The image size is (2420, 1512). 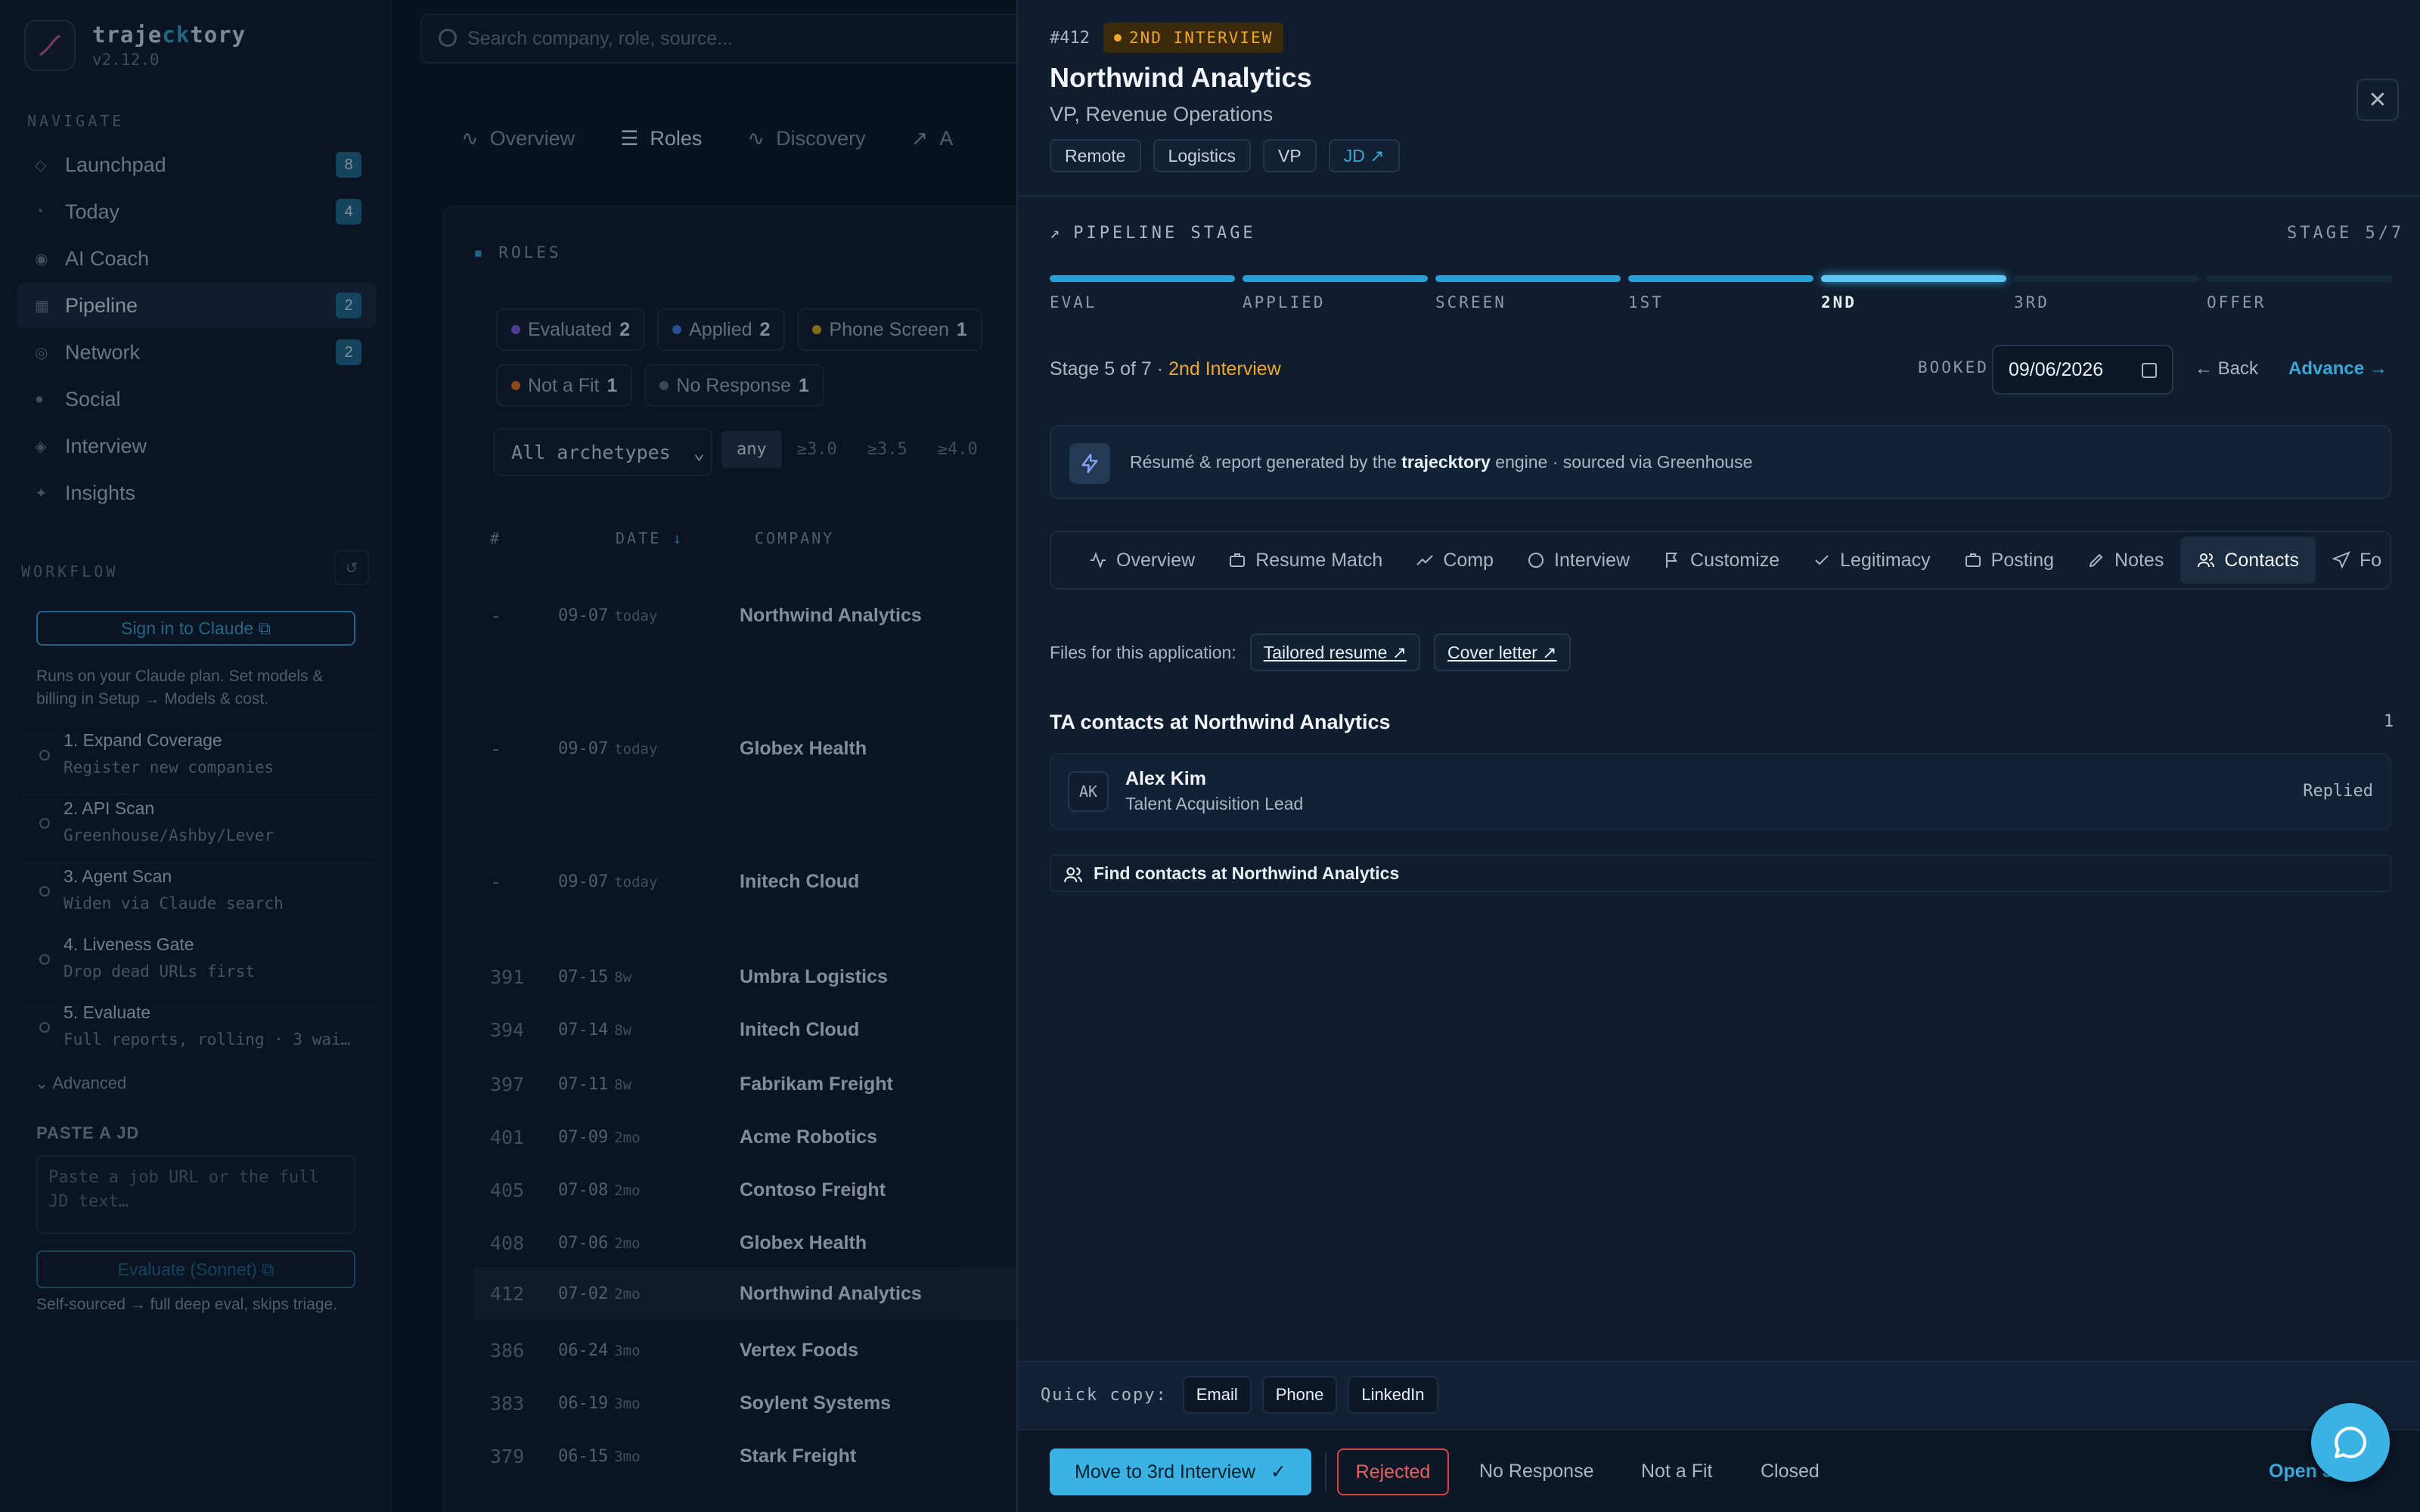 What do you see at coordinates (1839, 302) in the screenshot?
I see `stage-label: 2ND` at bounding box center [1839, 302].